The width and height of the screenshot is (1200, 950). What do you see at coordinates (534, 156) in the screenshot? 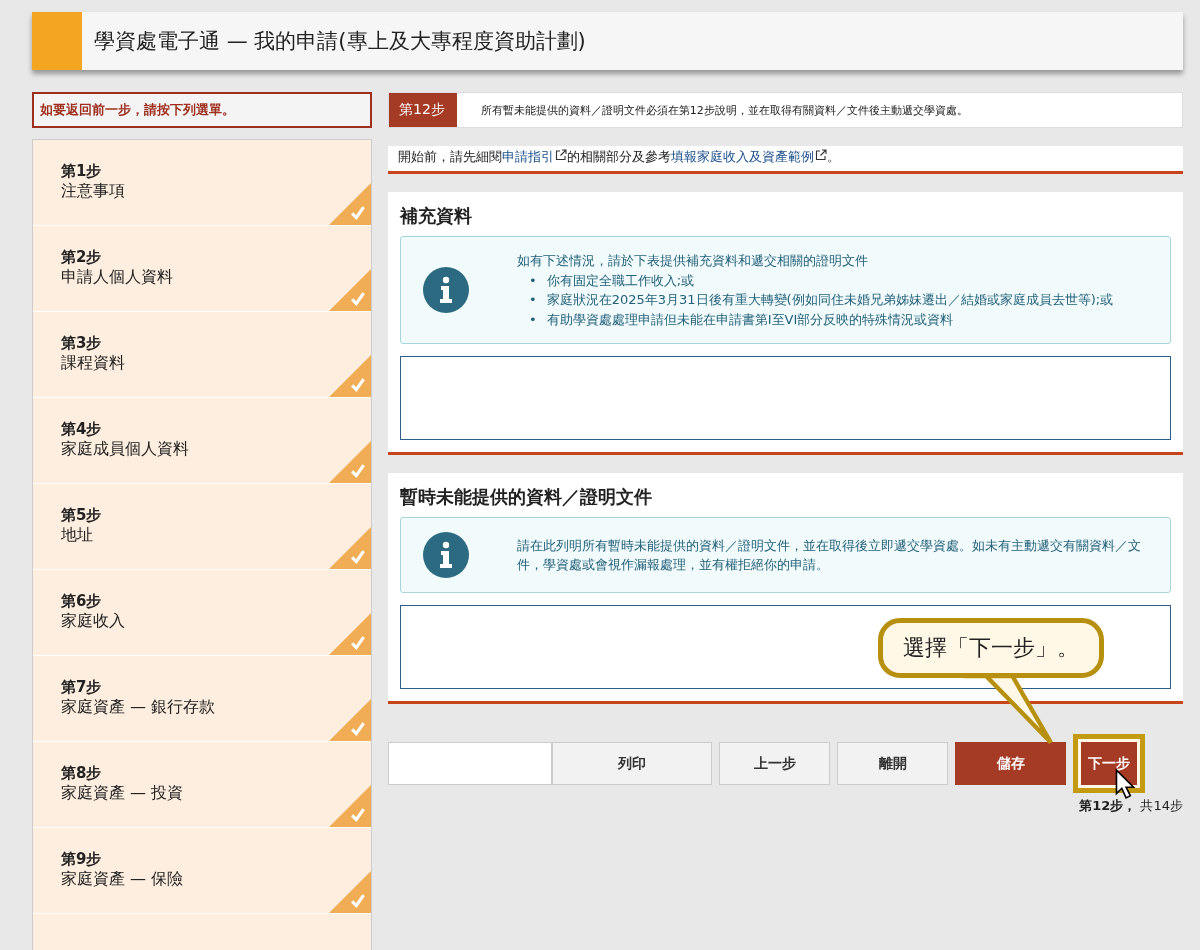
I see `document-link: 申請指引` at bounding box center [534, 156].